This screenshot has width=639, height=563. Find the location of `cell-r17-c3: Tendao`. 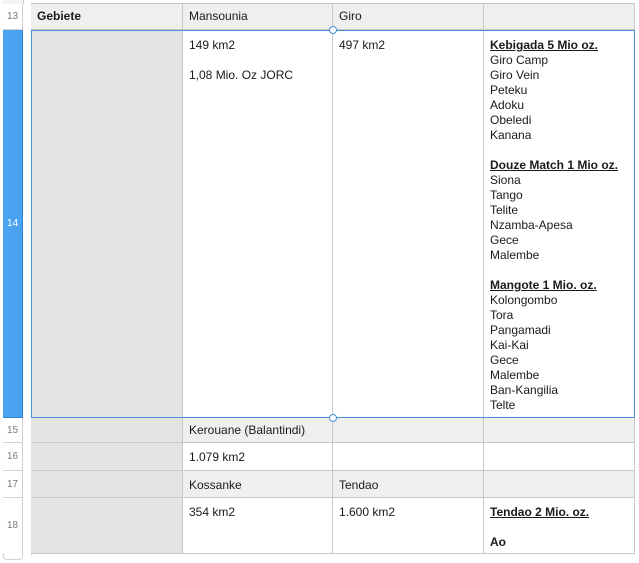

cell-r17-c3: Tendao is located at coordinates (408, 484).